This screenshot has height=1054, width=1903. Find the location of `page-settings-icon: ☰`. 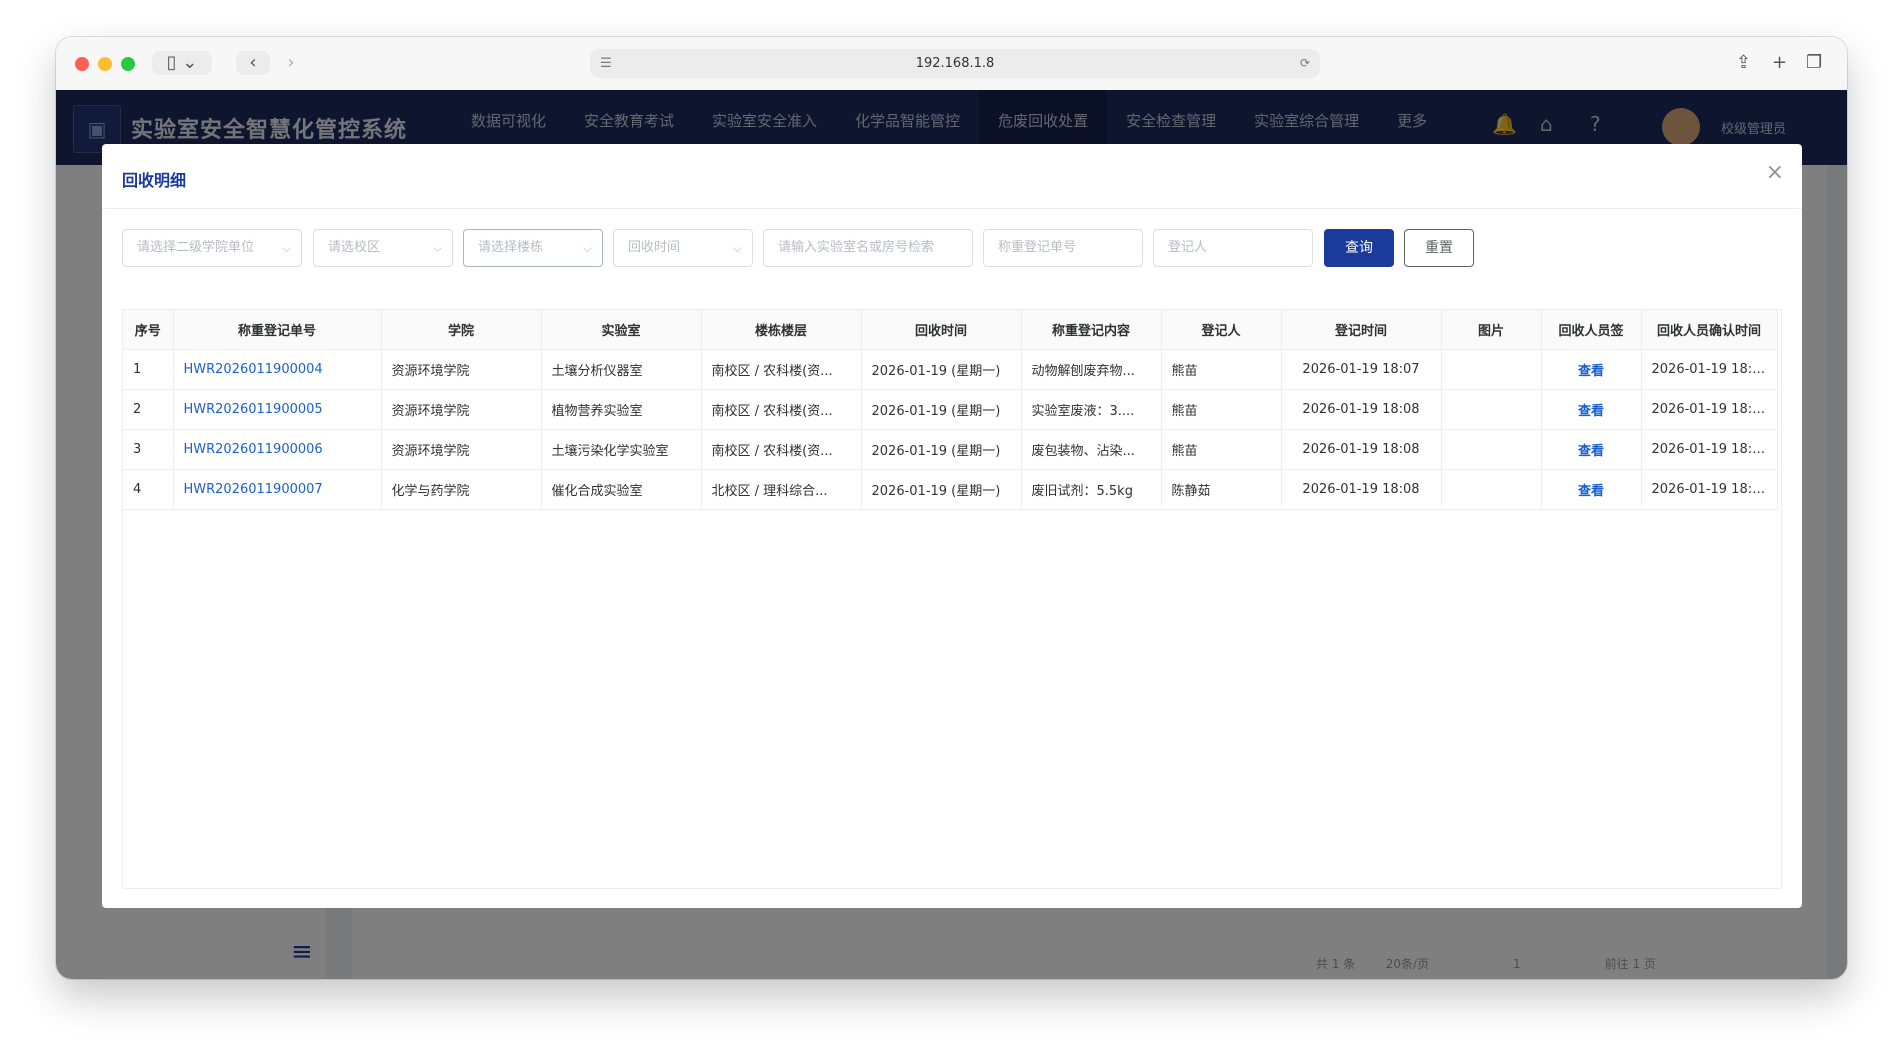

page-settings-icon: ☰ is located at coordinates (606, 63).